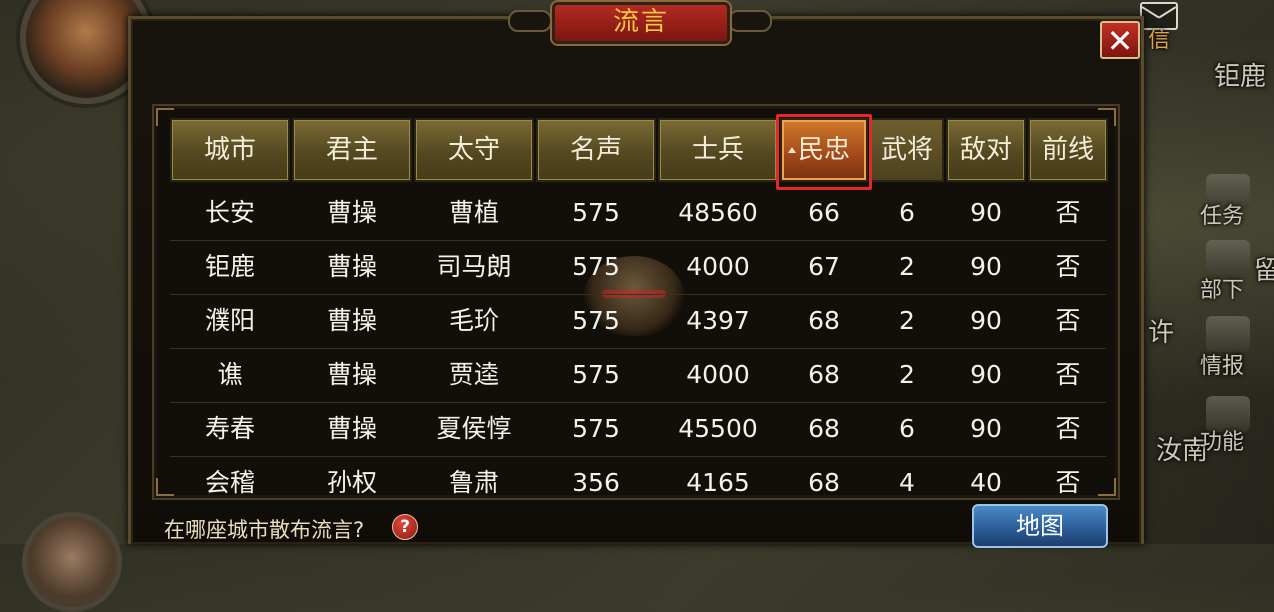 This screenshot has height=612, width=1274. Describe the element at coordinates (638, 321) in the screenshot. I see `table-row: 濮阳 曹操 毛玠 575 4397 68 2 90 否` at that location.